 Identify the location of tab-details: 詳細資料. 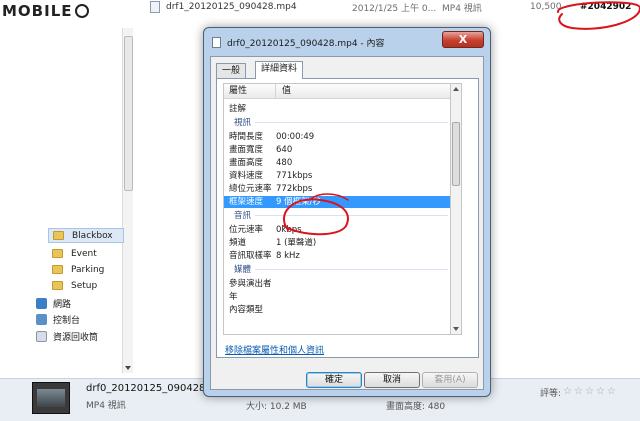
(279, 70).